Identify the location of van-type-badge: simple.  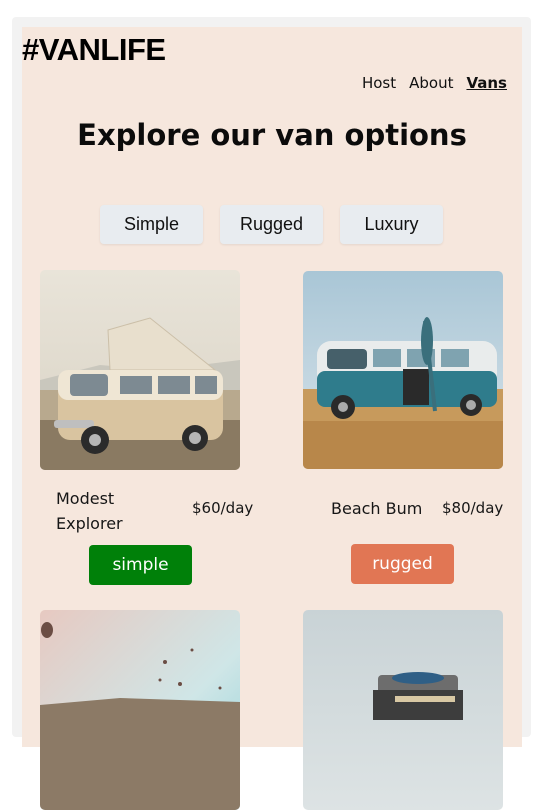
(140, 565).